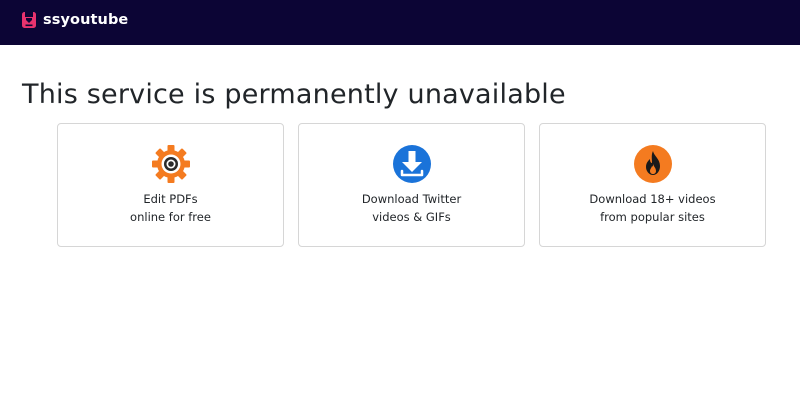 The width and height of the screenshot is (800, 415). Describe the element at coordinates (29, 20) in the screenshot. I see `ssyoutube-logo-icon` at that location.